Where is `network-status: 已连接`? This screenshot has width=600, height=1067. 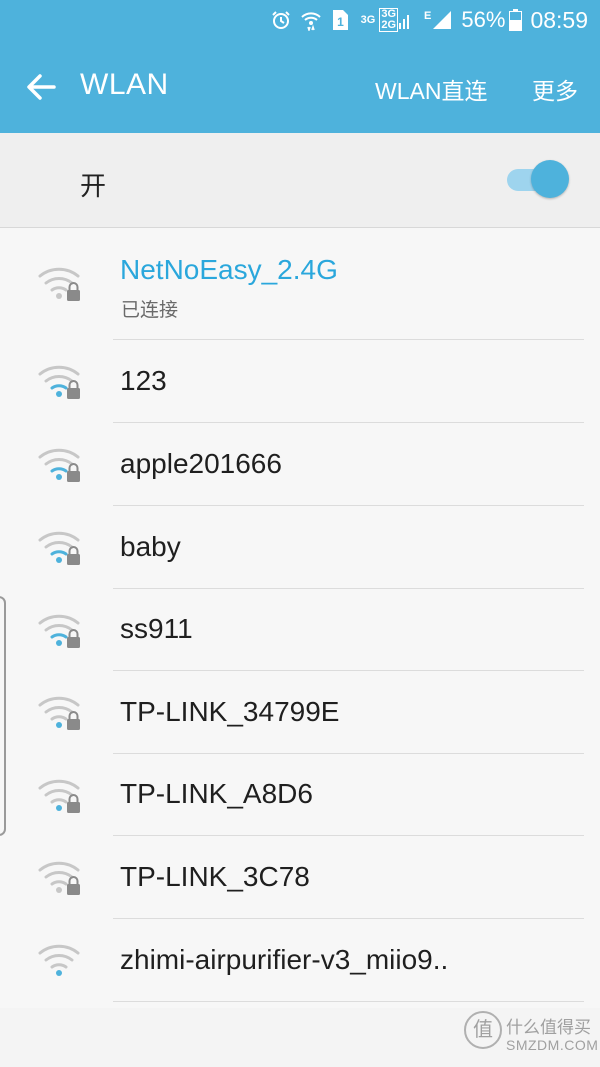
network-status: 已连接 is located at coordinates (150, 310).